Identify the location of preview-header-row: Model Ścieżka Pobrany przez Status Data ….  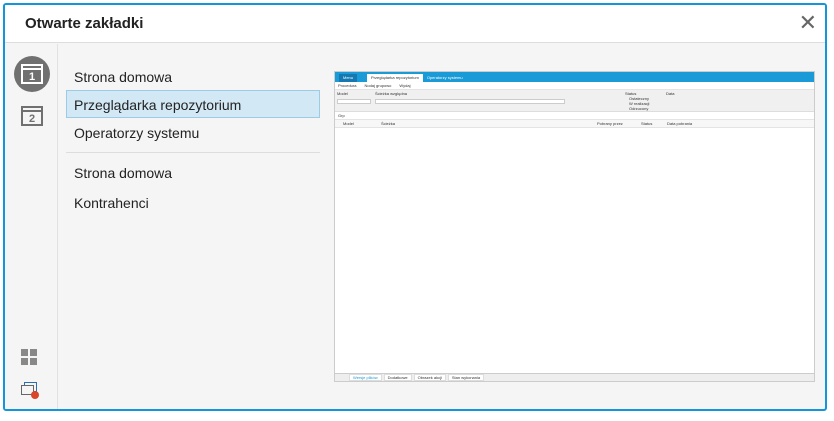
(574, 124).